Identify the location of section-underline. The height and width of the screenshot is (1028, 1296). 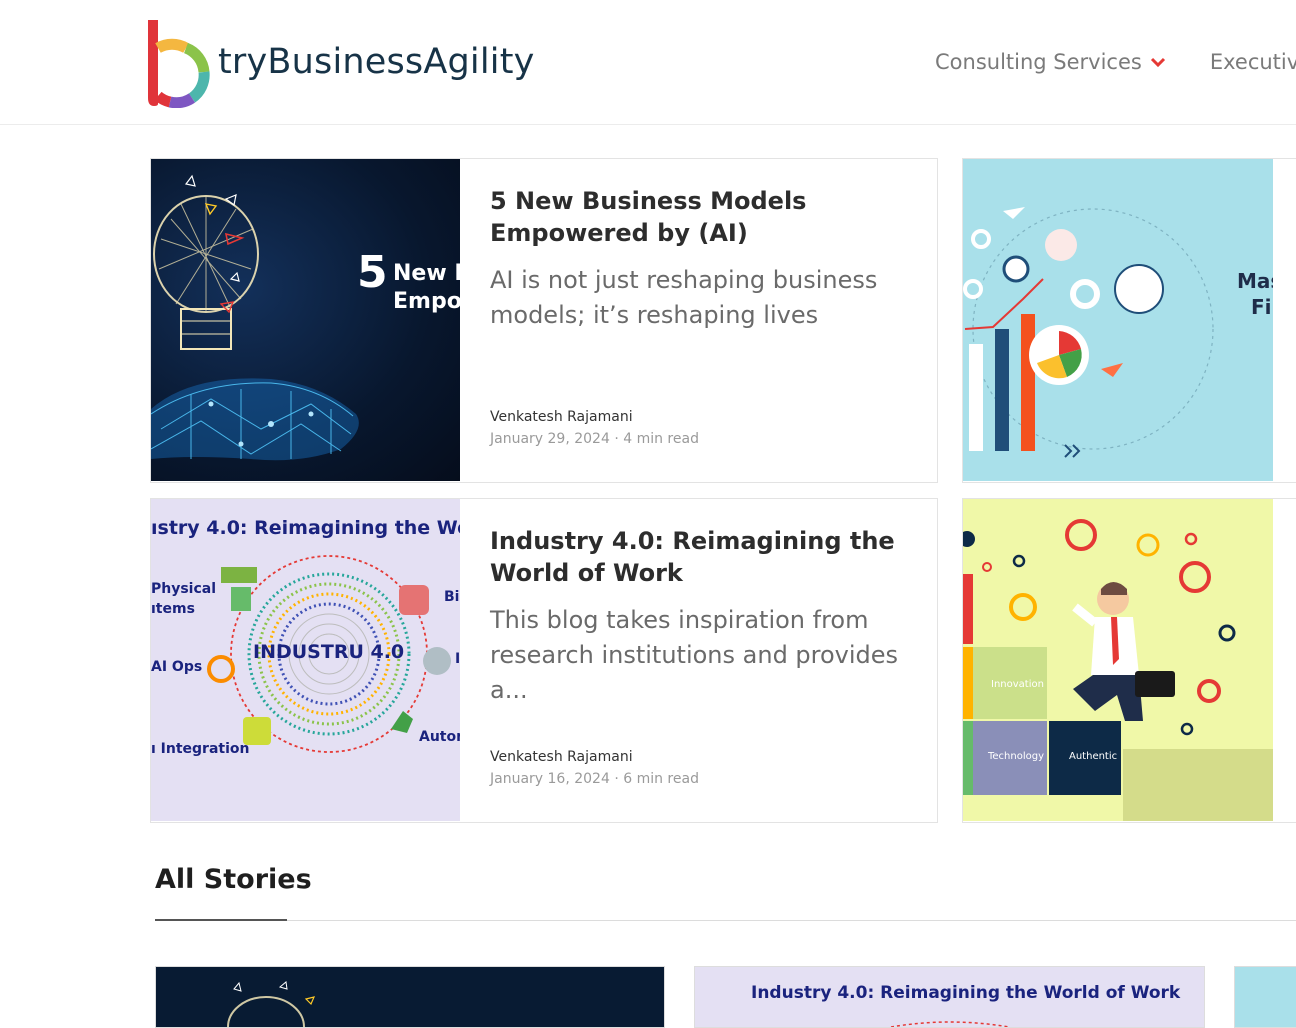
(221, 920).